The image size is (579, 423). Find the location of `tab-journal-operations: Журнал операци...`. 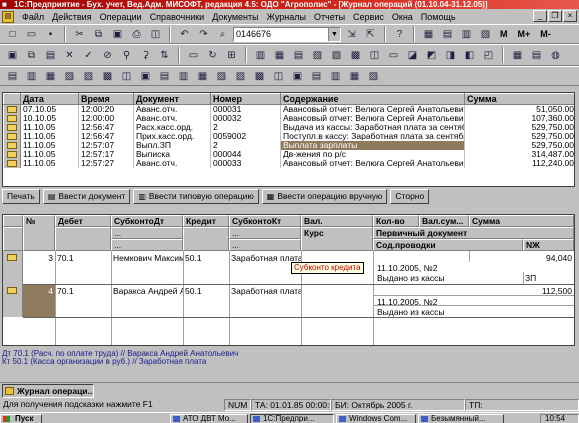

tab-journal-operations: Журнал операци... is located at coordinates (48, 391).